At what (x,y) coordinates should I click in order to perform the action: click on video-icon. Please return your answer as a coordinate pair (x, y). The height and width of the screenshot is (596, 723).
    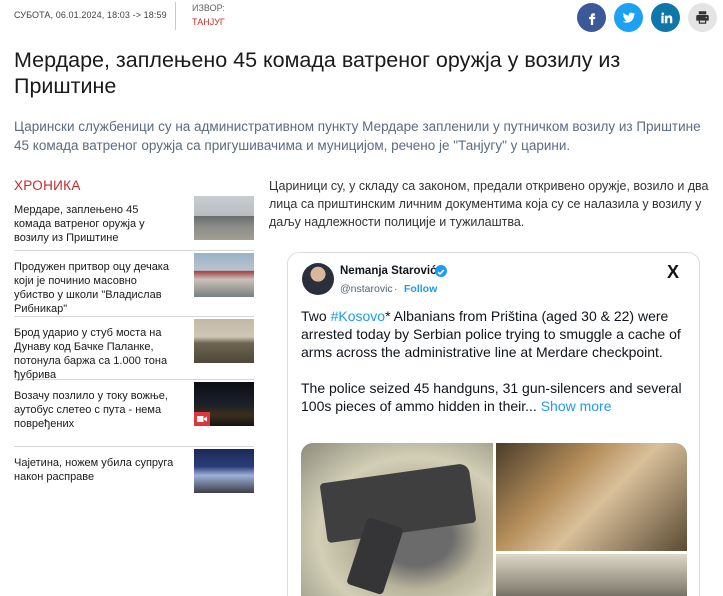
    Looking at the image, I should click on (202, 419).